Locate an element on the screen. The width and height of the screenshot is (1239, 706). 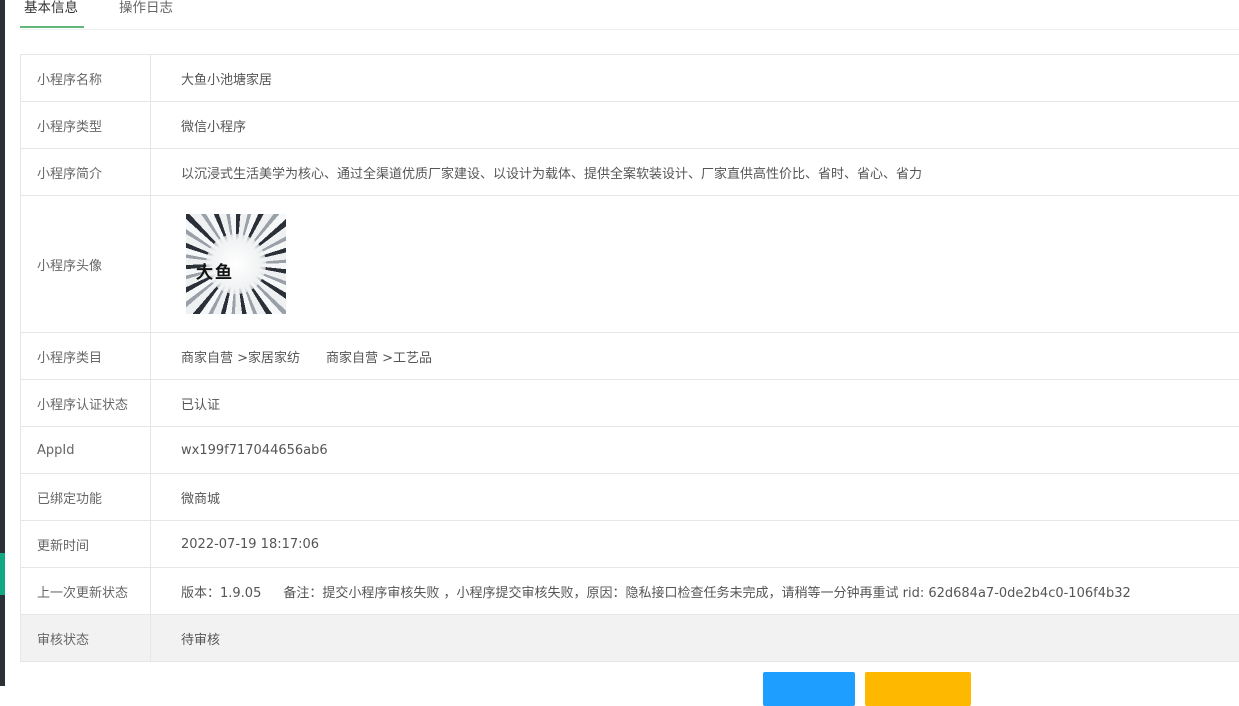
row-label-last-update: 上一次更新状态 is located at coordinates (86, 591).